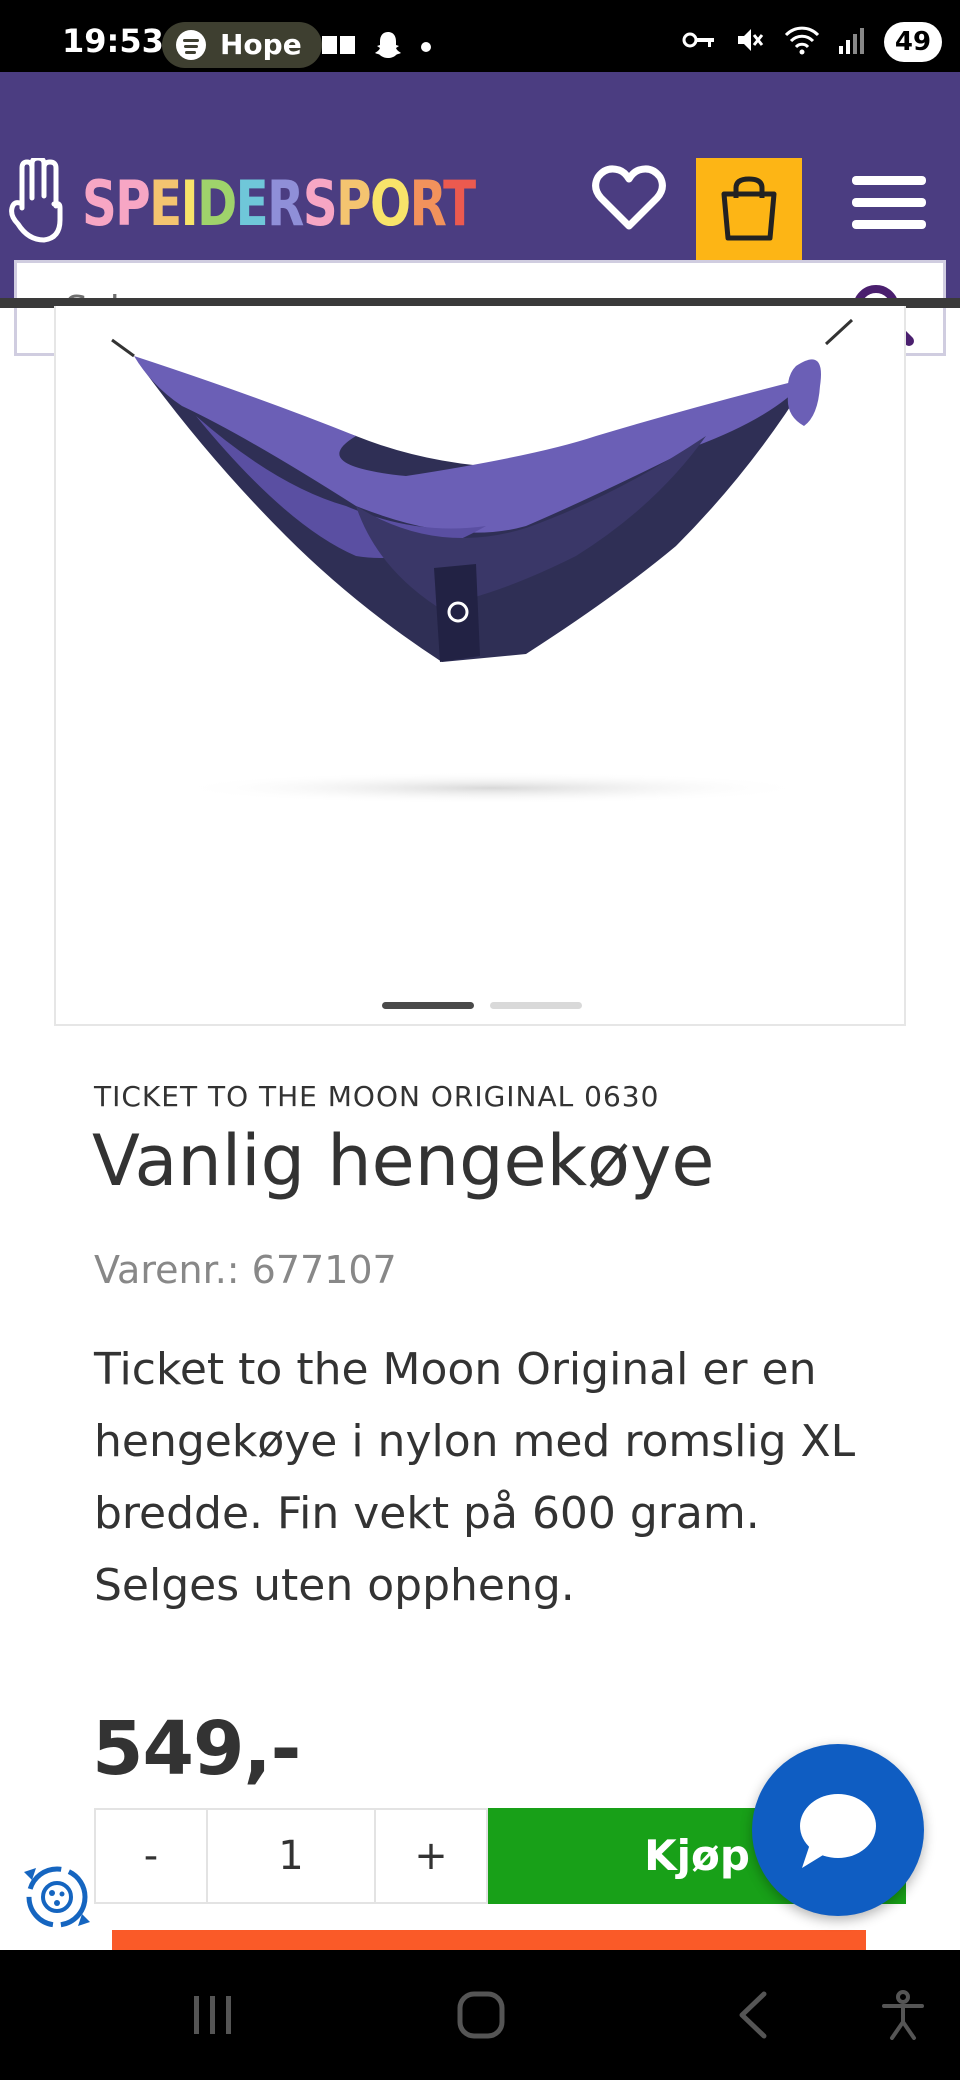  I want to click on site-logo: SPEIDERSPORT, so click(296, 203).